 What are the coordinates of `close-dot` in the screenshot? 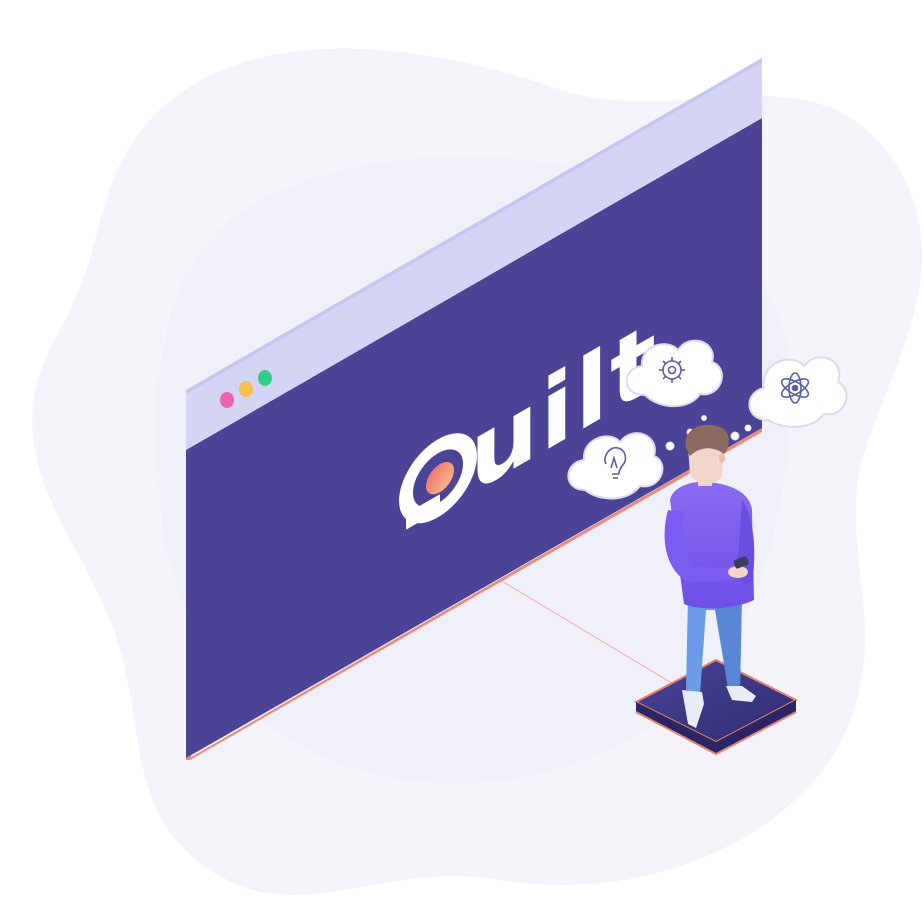 It's located at (227, 400).